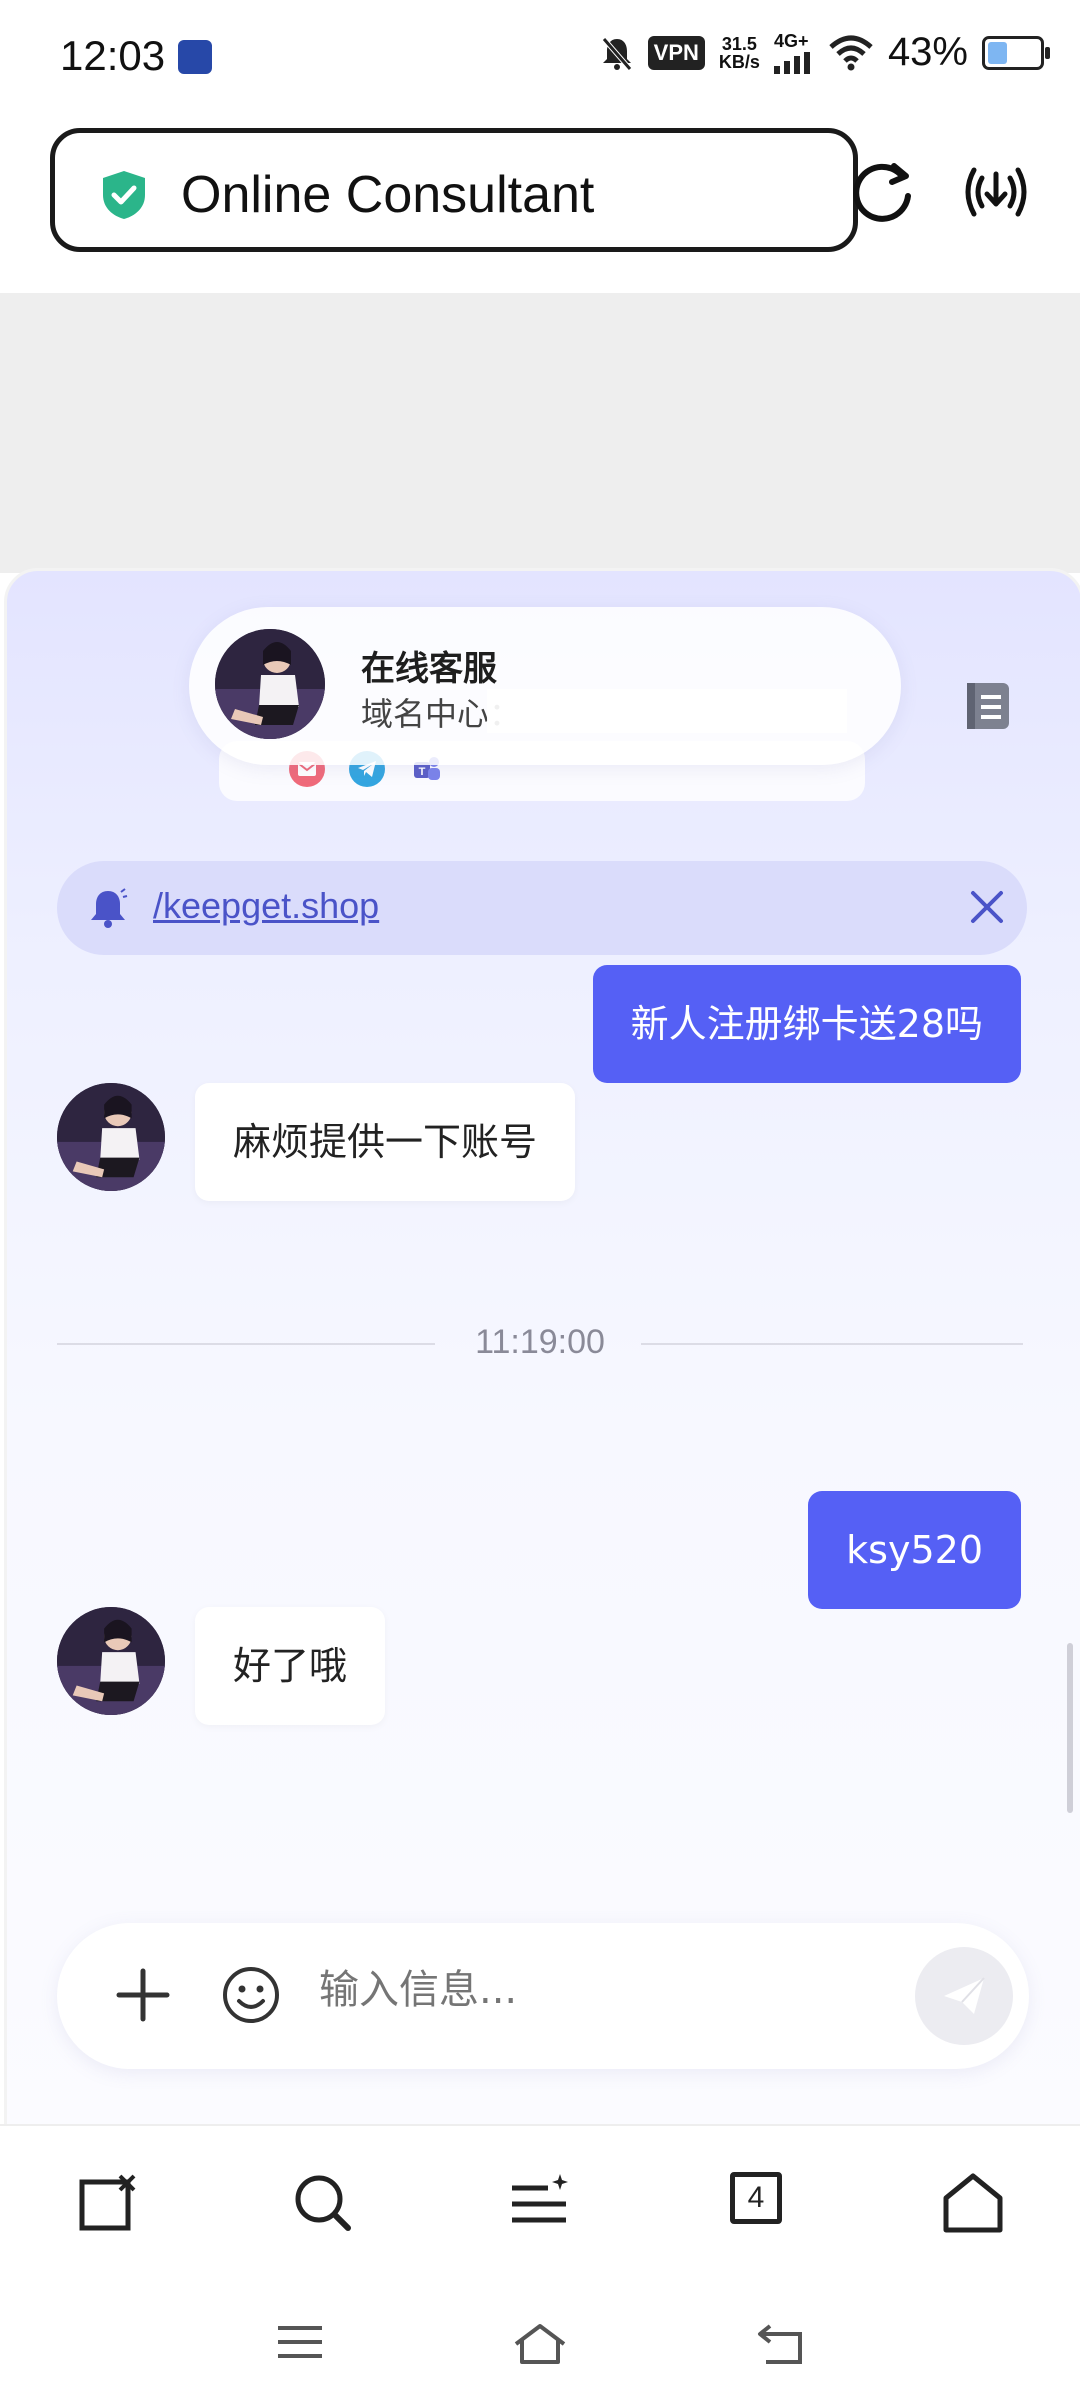 This screenshot has width=1080, height=2400. What do you see at coordinates (676, 52) in the screenshot?
I see `vpn-badge: VPN` at bounding box center [676, 52].